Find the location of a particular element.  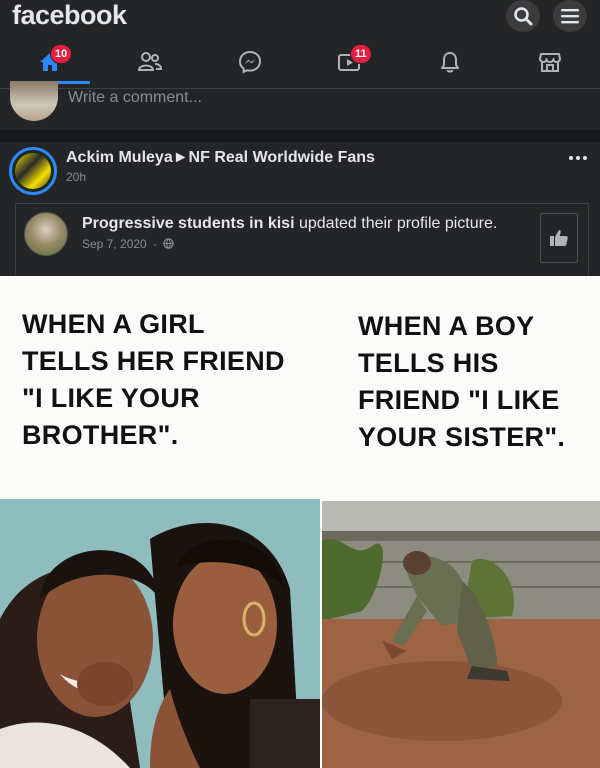

nav-messenger is located at coordinates (250, 62).